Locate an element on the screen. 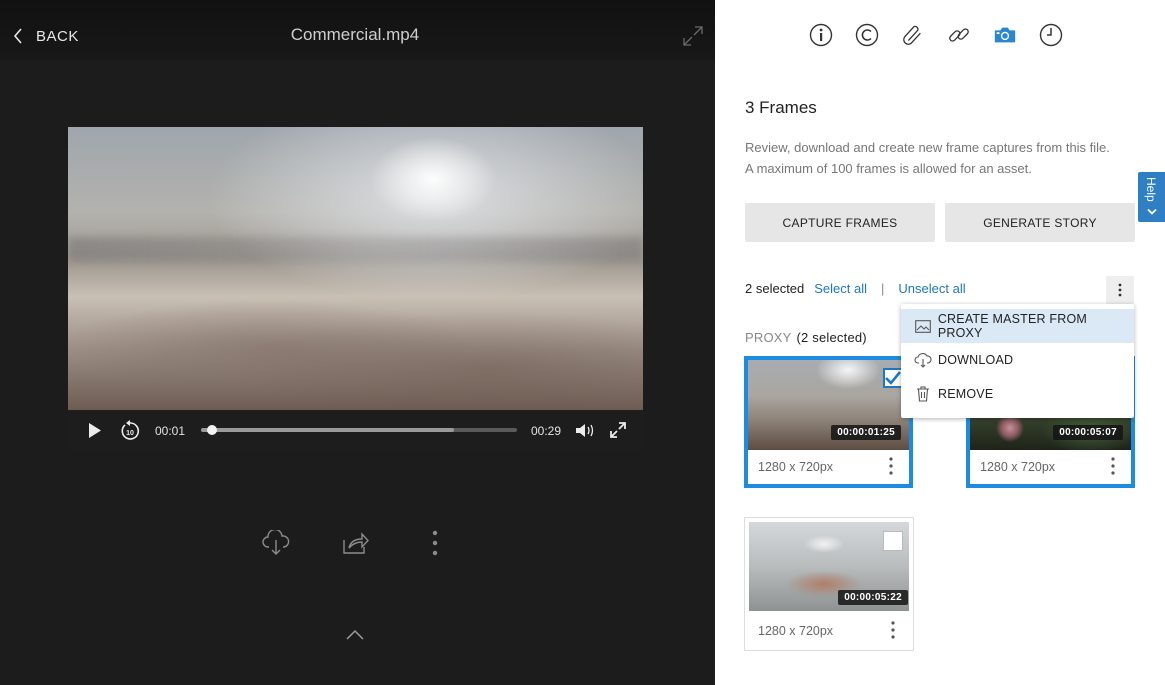 The width and height of the screenshot is (1165, 685). file-title: Commercial.mp4 is located at coordinates (355, 34).